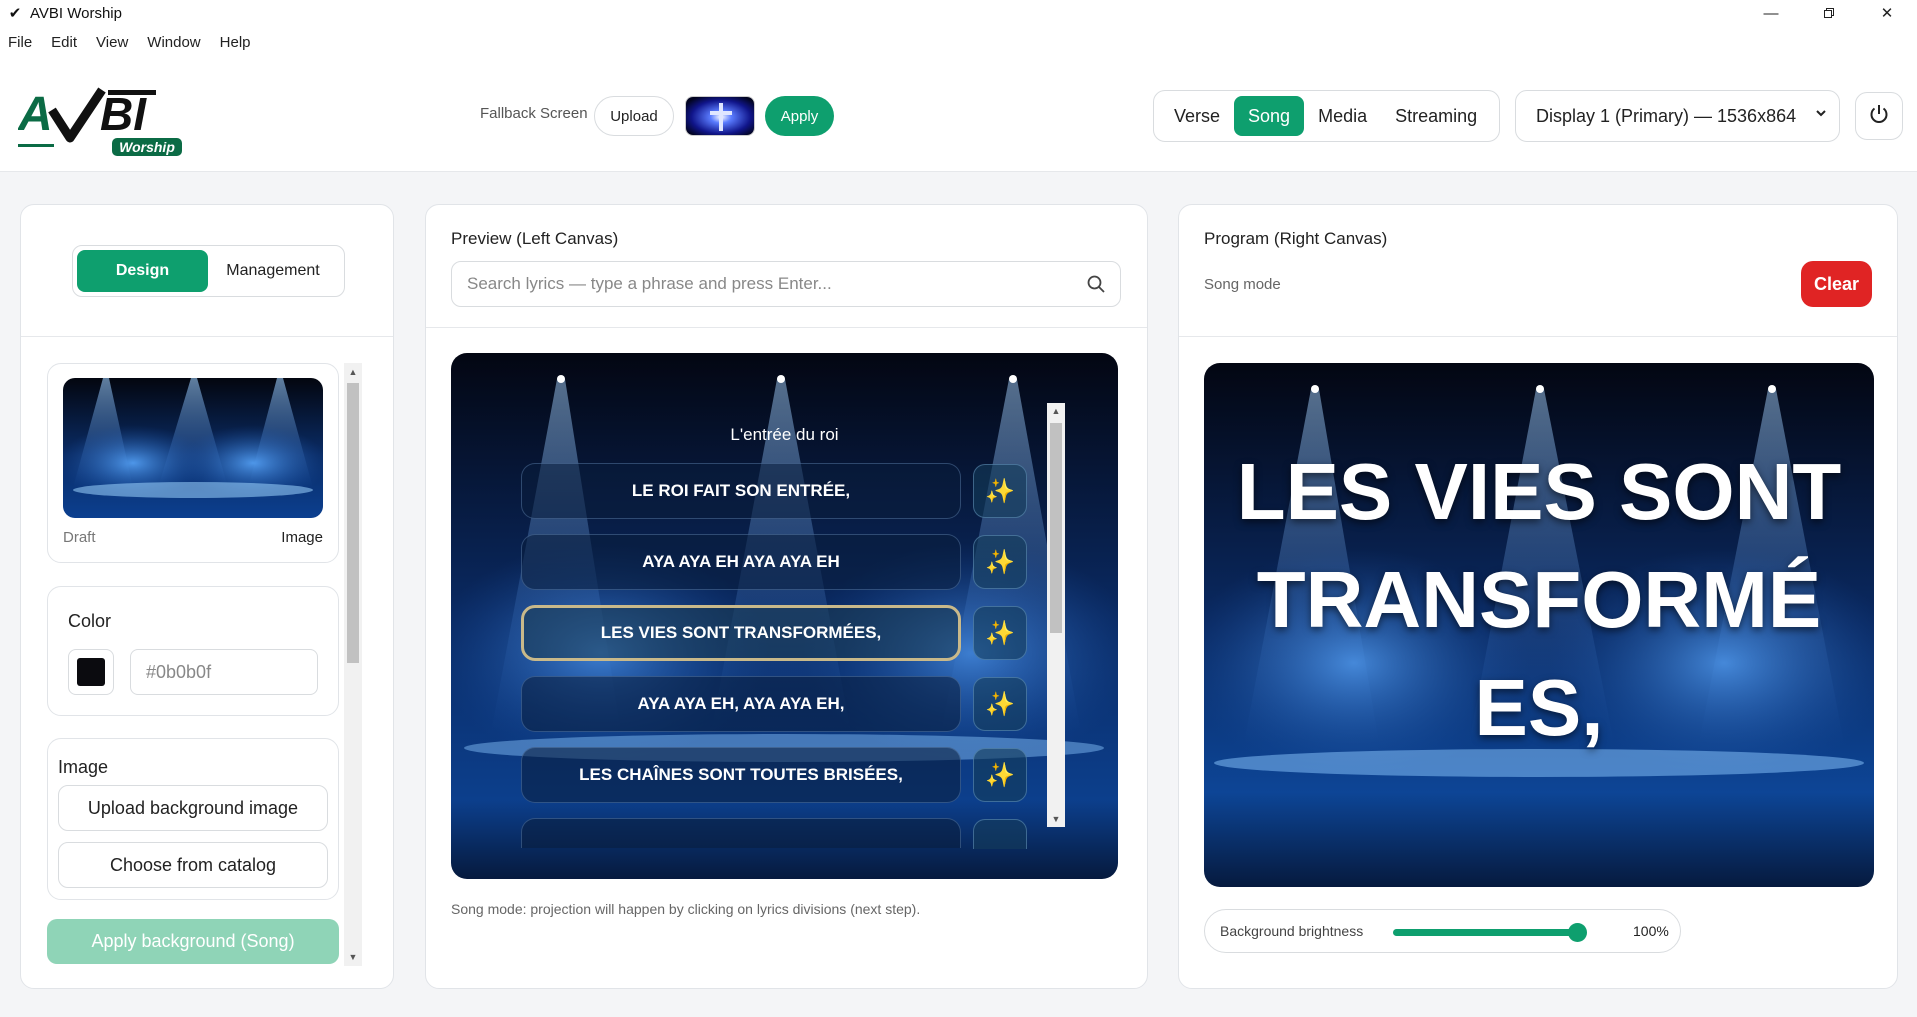 Image resolution: width=1917 pixels, height=1017 pixels. Describe the element at coordinates (720, 116) in the screenshot. I see `fallback-thumbnail` at that location.